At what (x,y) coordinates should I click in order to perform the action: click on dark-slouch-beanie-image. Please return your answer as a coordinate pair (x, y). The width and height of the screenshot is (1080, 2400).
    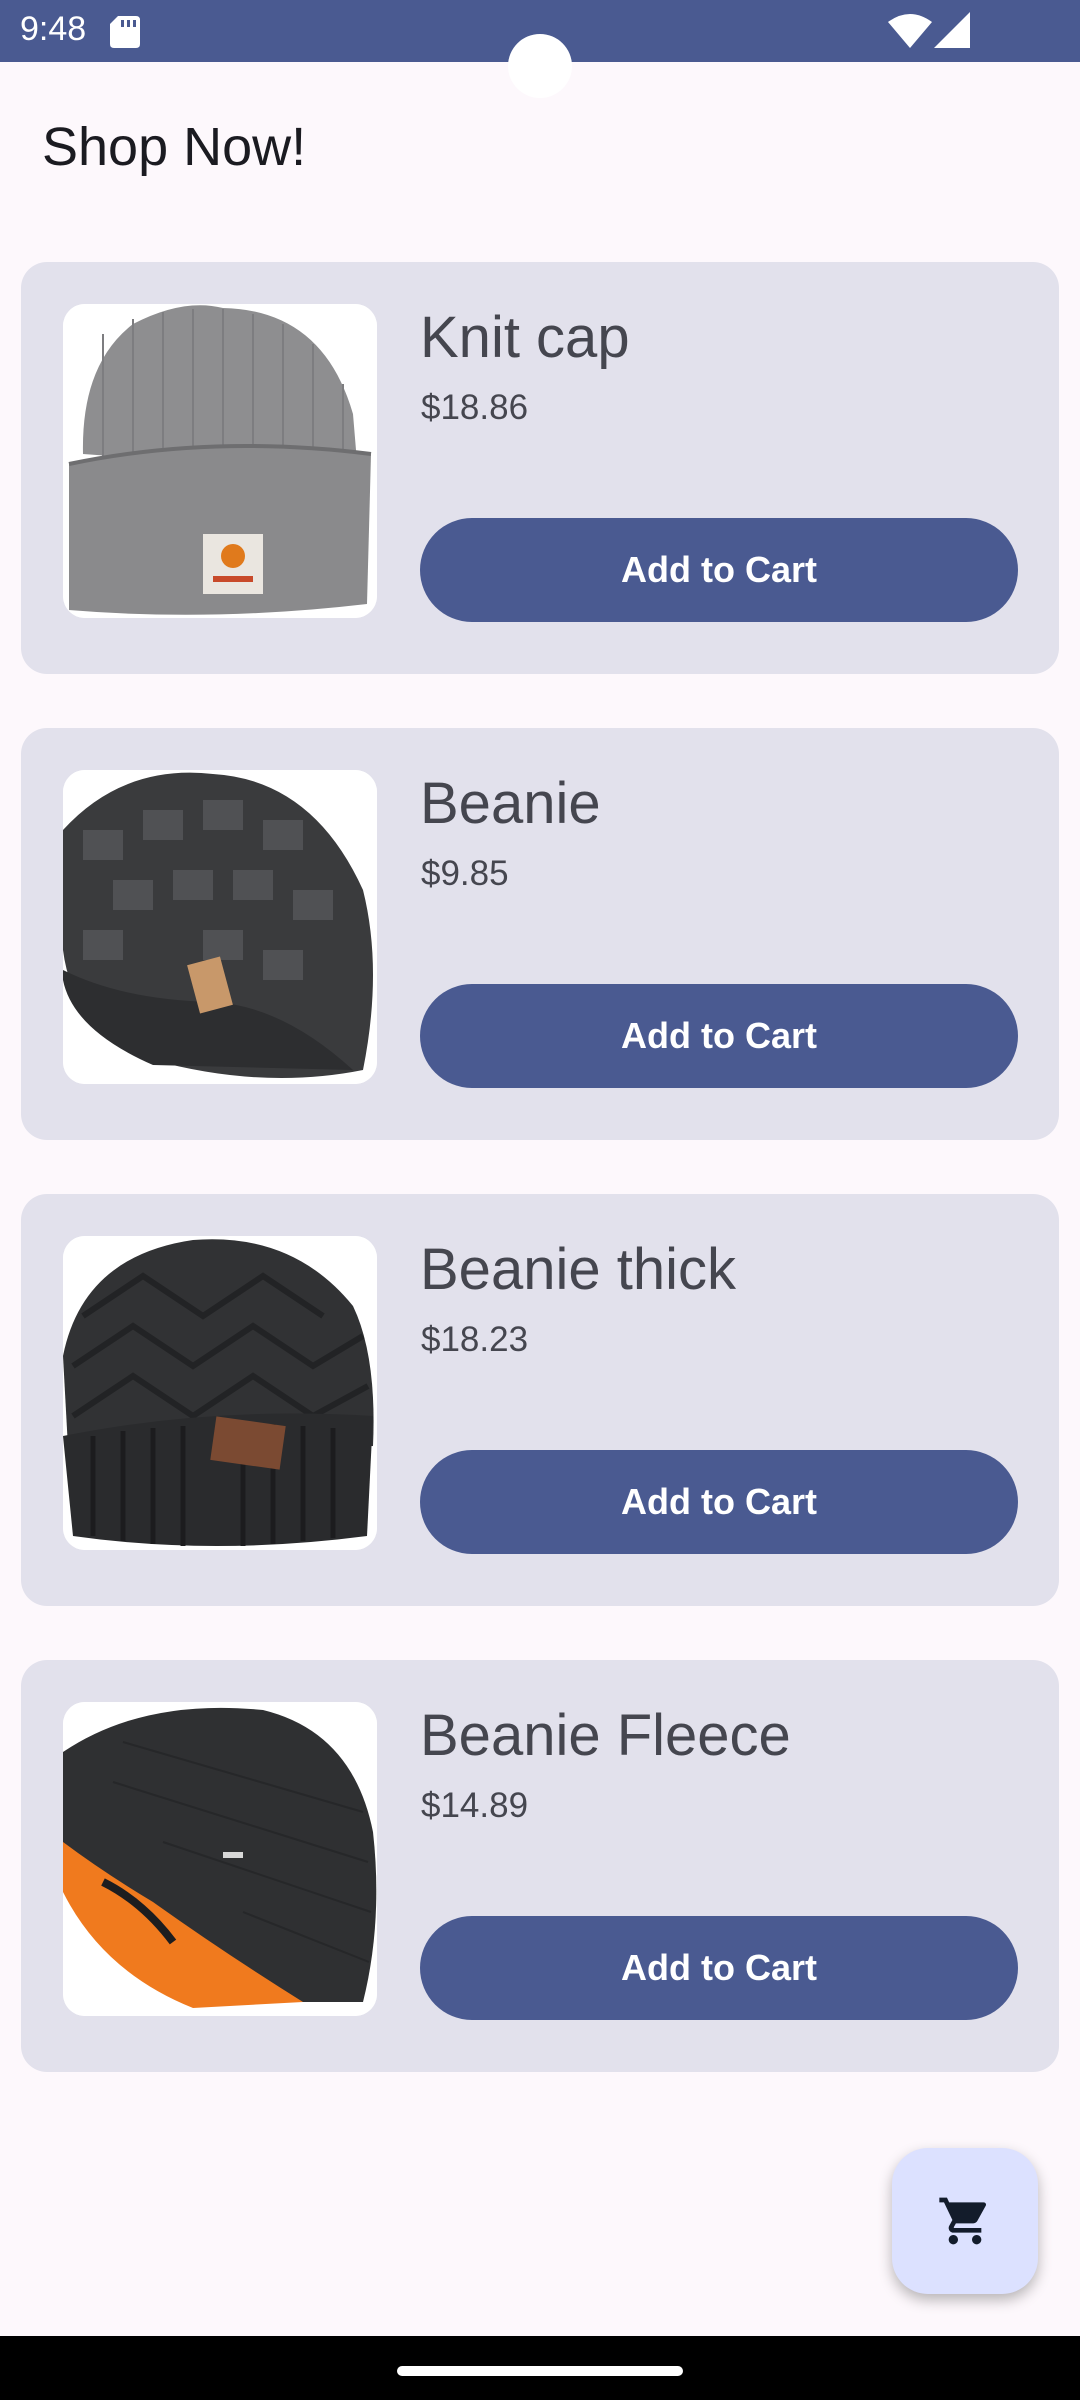
    Looking at the image, I should click on (220, 927).